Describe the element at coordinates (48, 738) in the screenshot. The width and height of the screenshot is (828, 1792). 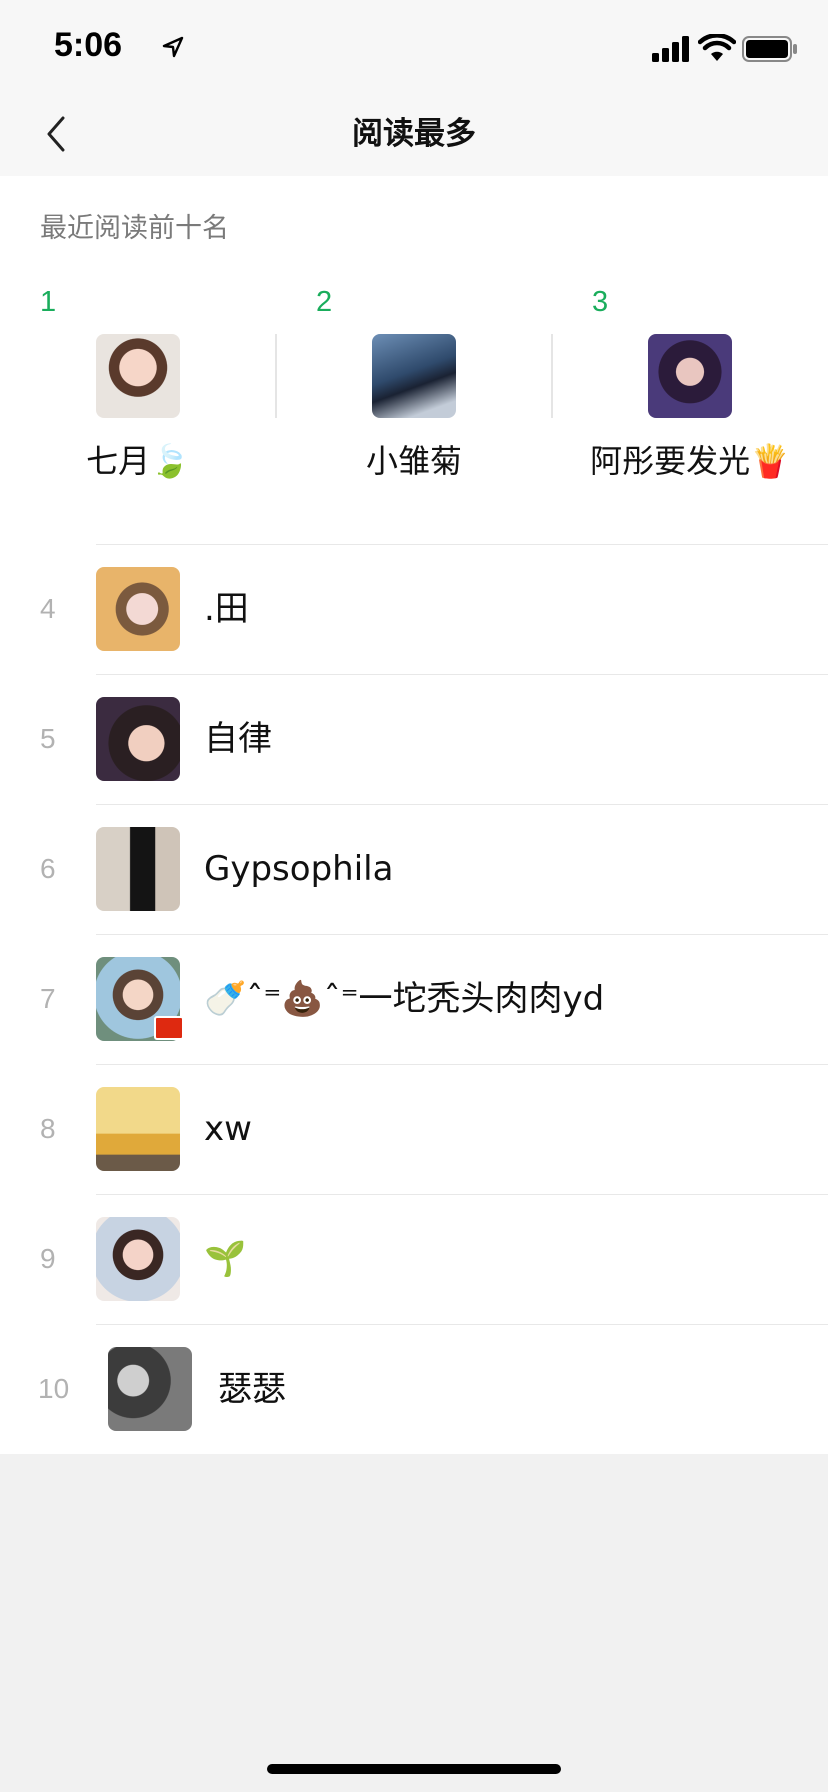
I see `rank-number: 5` at that location.